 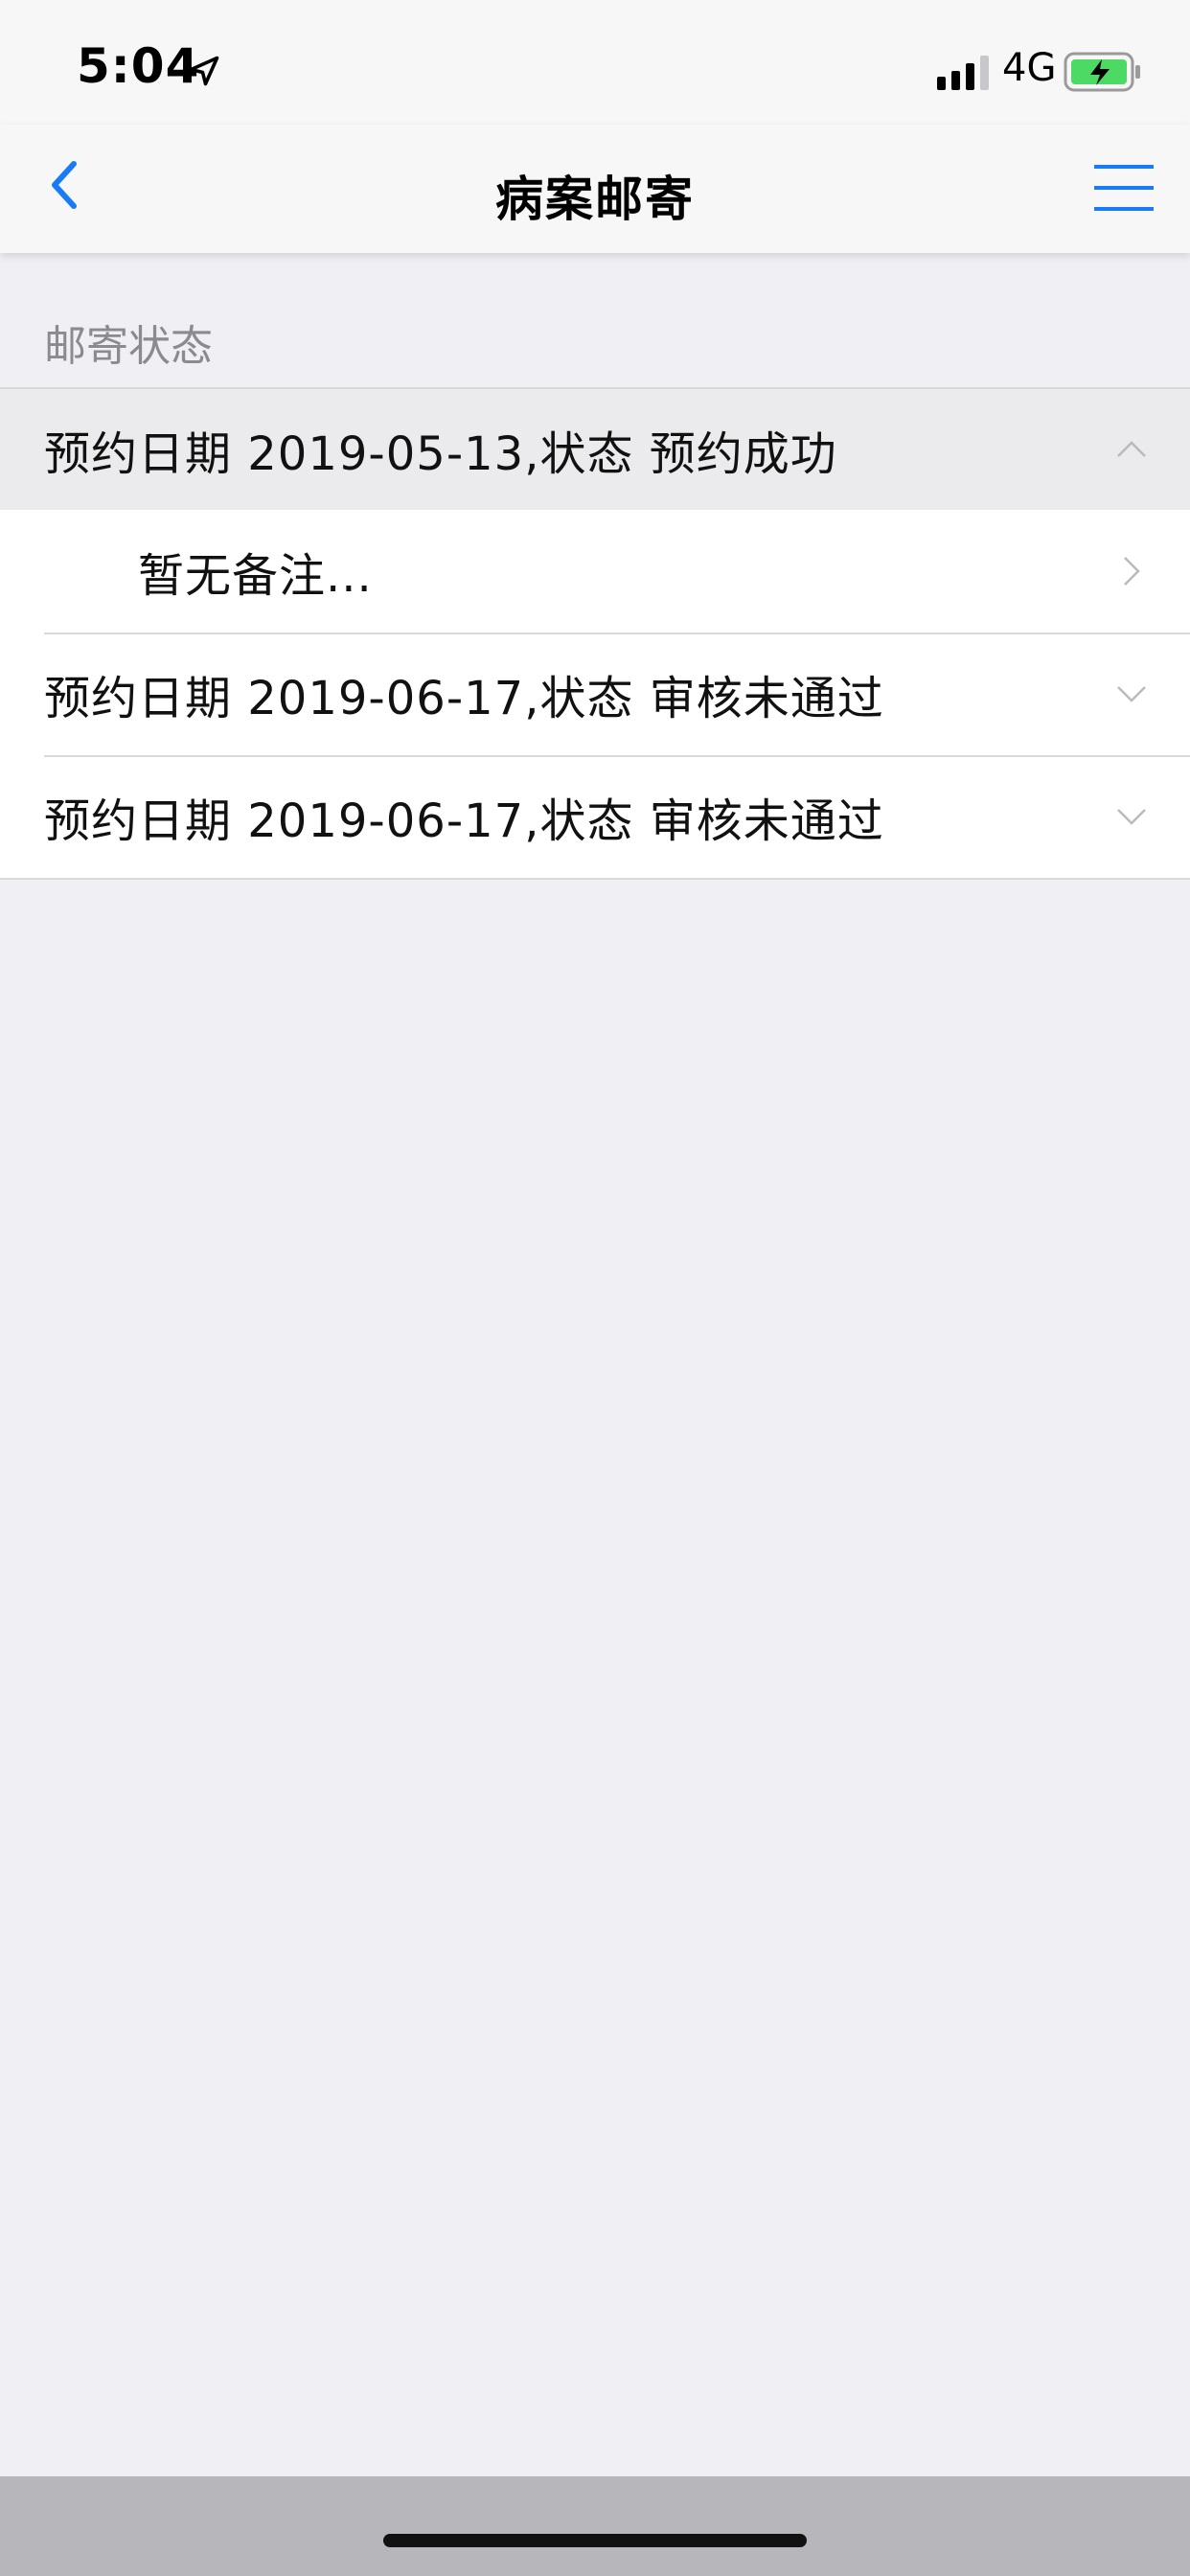 I want to click on navigation-bar: 病案邮寄, so click(x=595, y=189).